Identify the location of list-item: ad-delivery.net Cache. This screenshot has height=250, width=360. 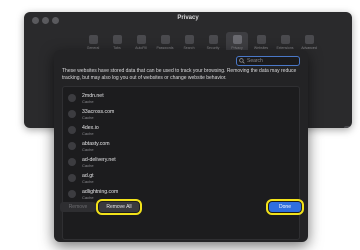
(181, 162).